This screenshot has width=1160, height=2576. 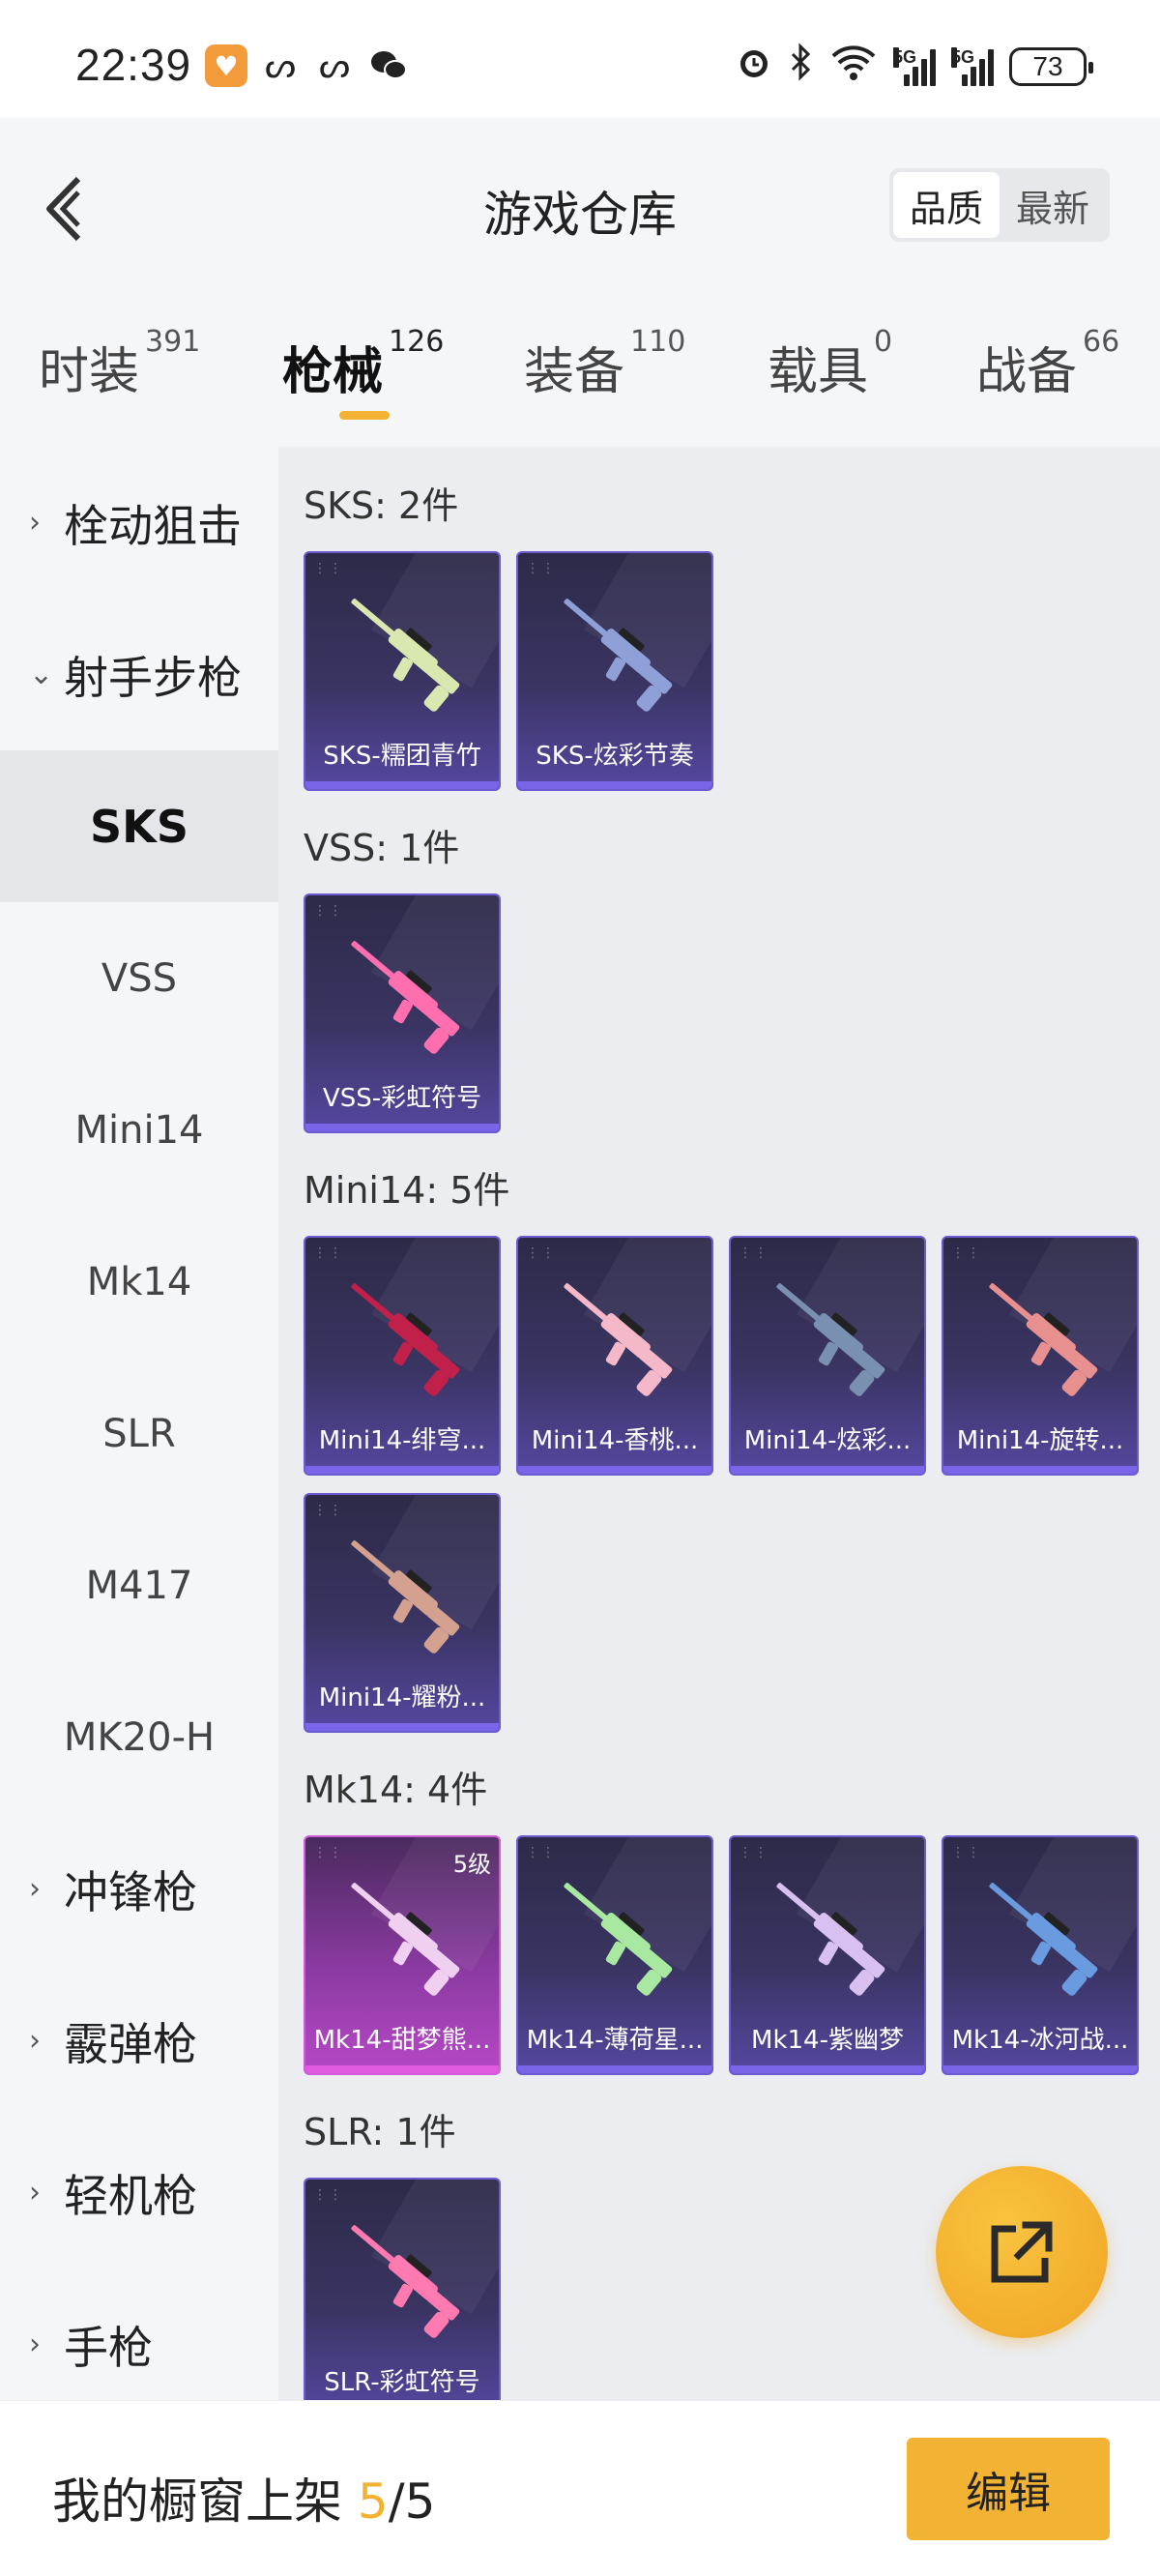 What do you see at coordinates (307, 65) in the screenshot?
I see `status-app-icons: ♥ ᔕ ᔕ` at bounding box center [307, 65].